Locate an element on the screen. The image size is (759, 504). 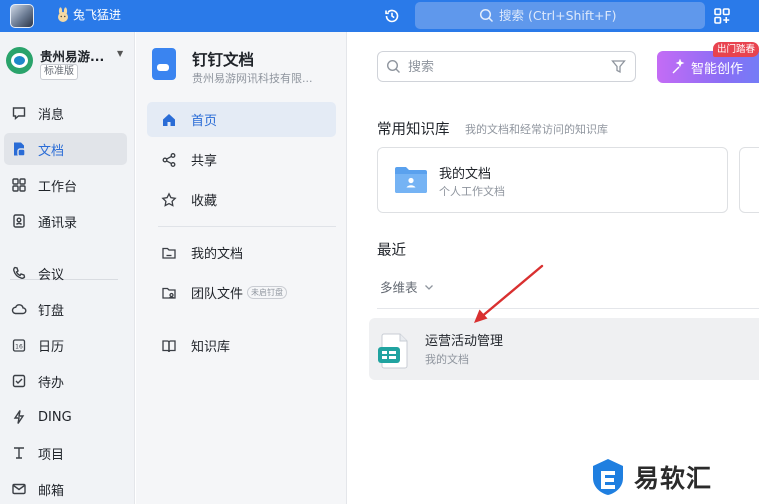
nav-item-drive: 钉盘 is located at coordinates (65, 309).